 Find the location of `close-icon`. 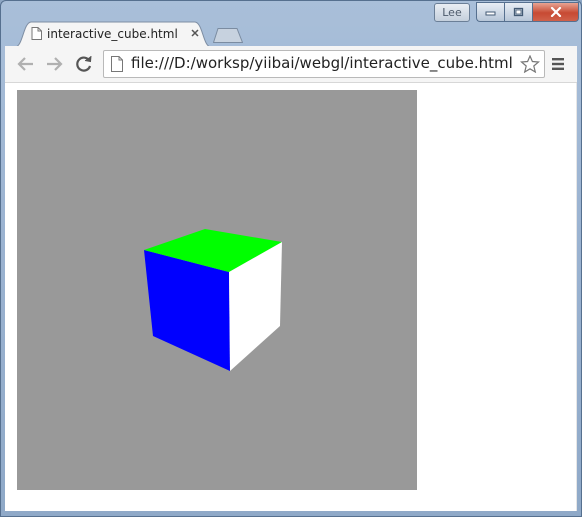

close-icon is located at coordinates (555, 12).